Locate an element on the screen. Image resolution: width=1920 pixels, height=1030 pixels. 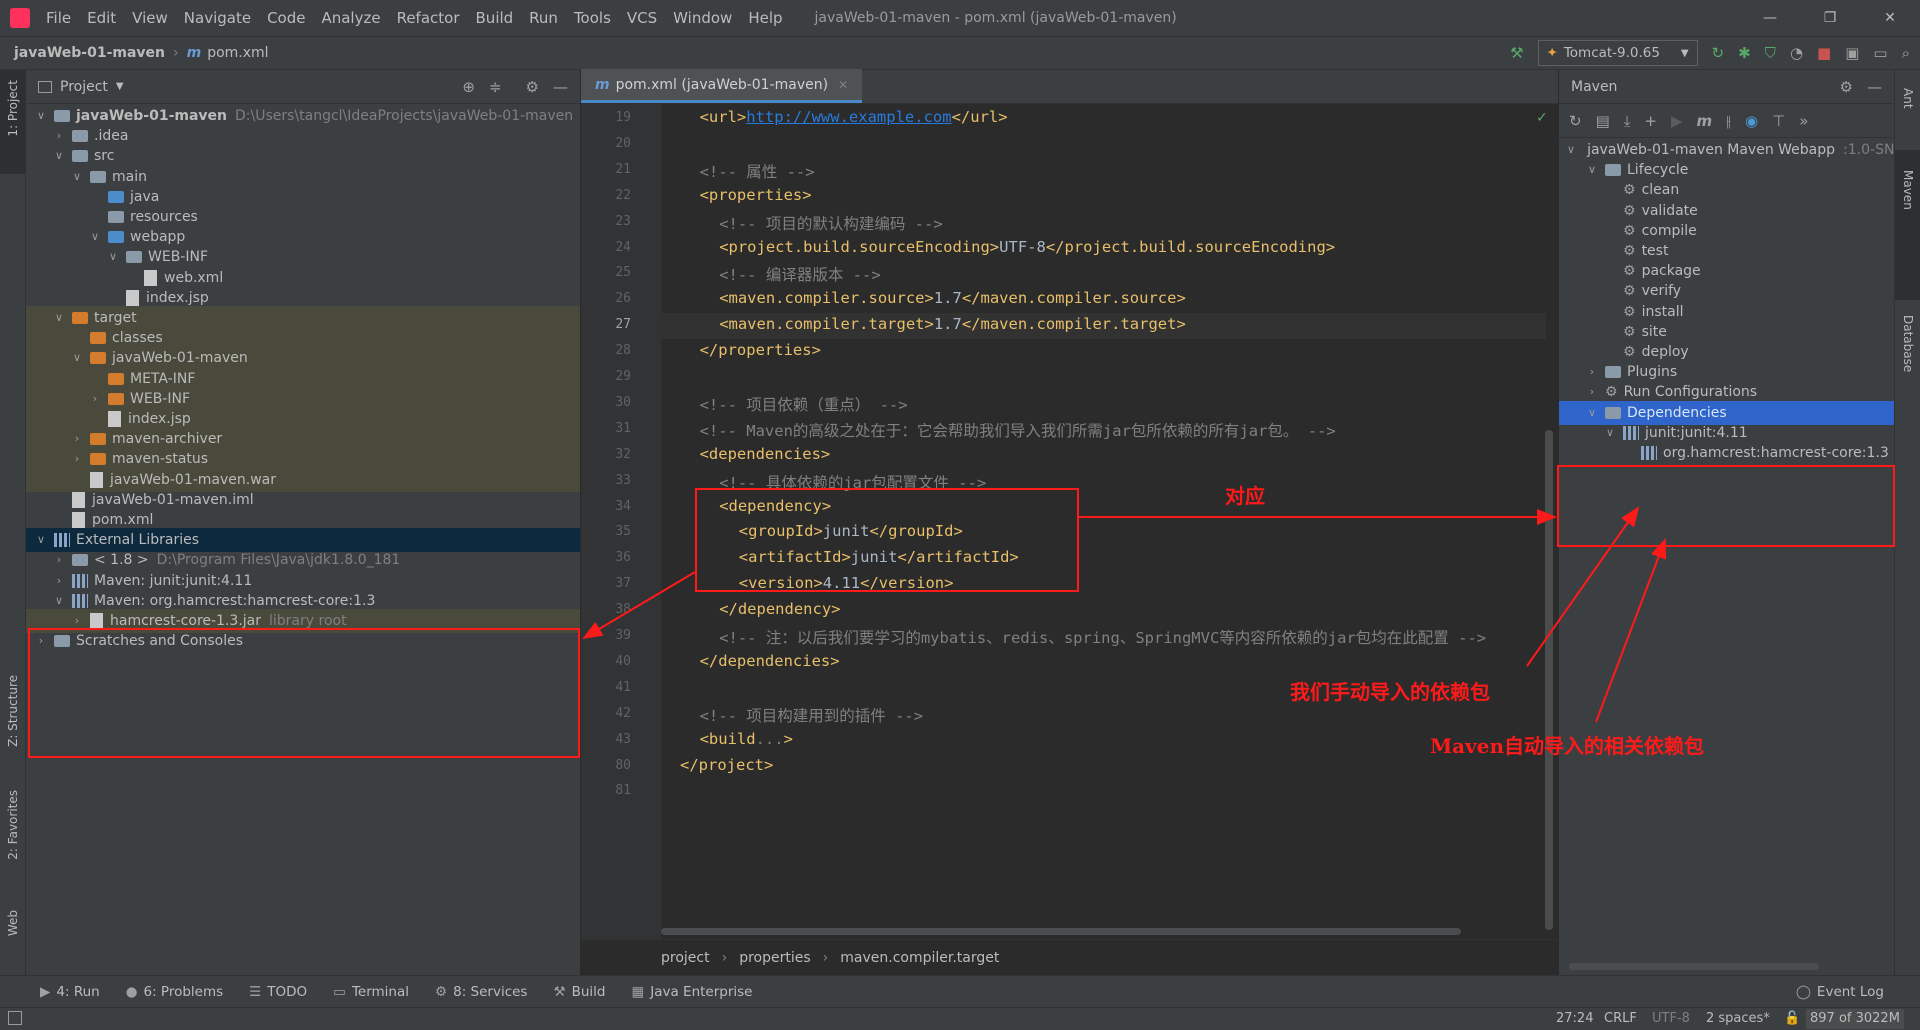
rerun-icon: ↻ is located at coordinates (1718, 53).